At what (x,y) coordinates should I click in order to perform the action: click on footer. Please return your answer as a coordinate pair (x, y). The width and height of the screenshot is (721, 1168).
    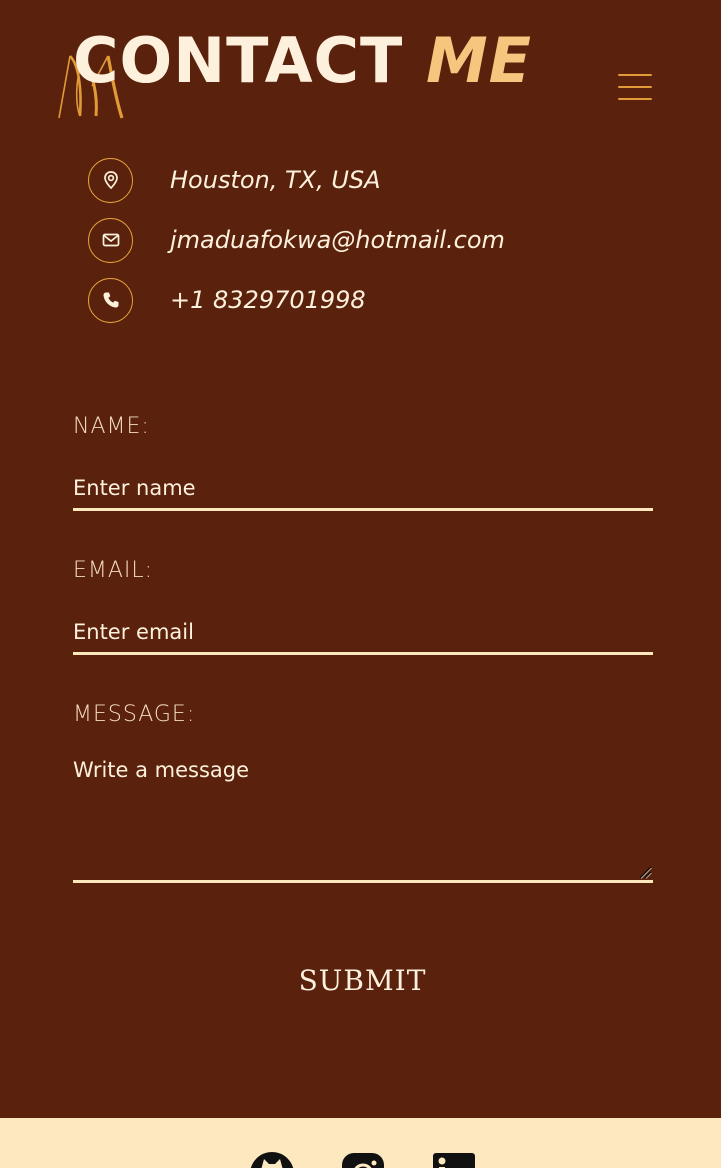
    Looking at the image, I should click on (360, 1143).